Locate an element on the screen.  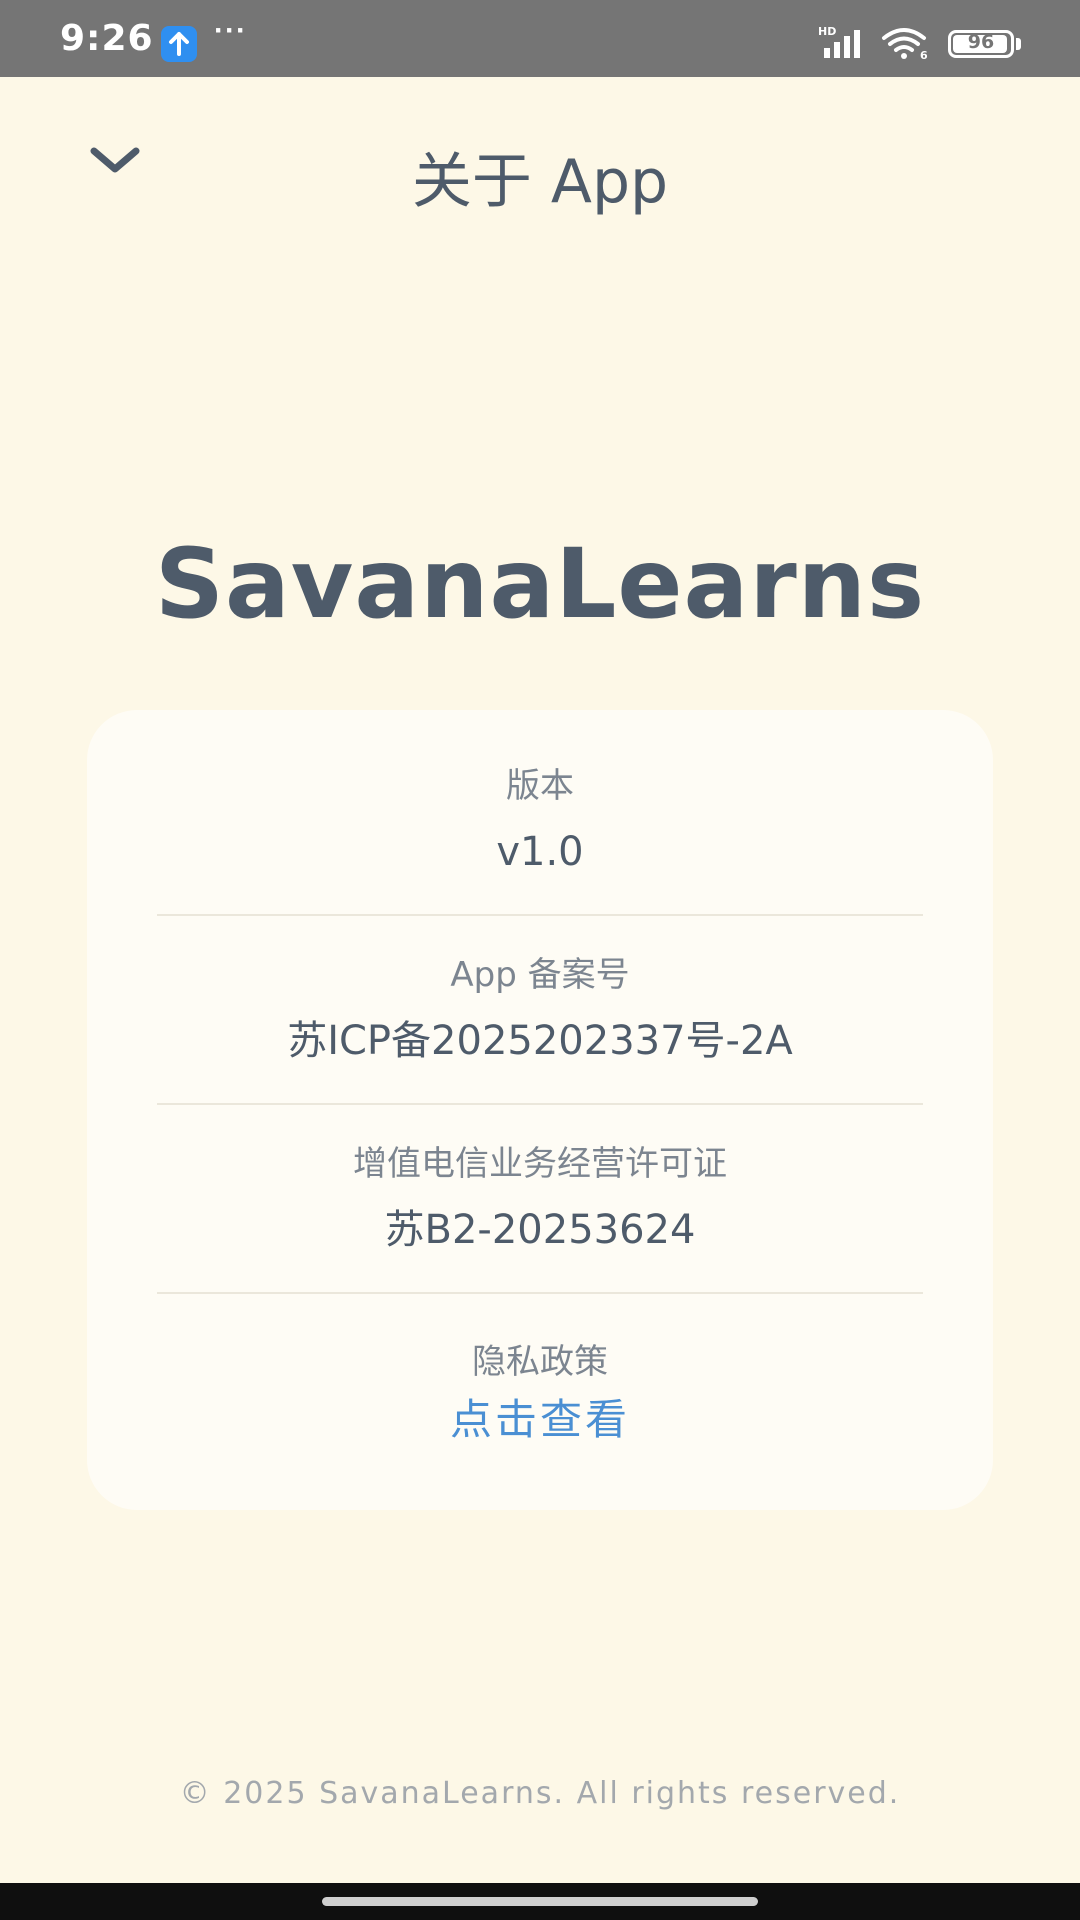
license-label: 增值电信业务经营许可证 is located at coordinates (540, 1164).